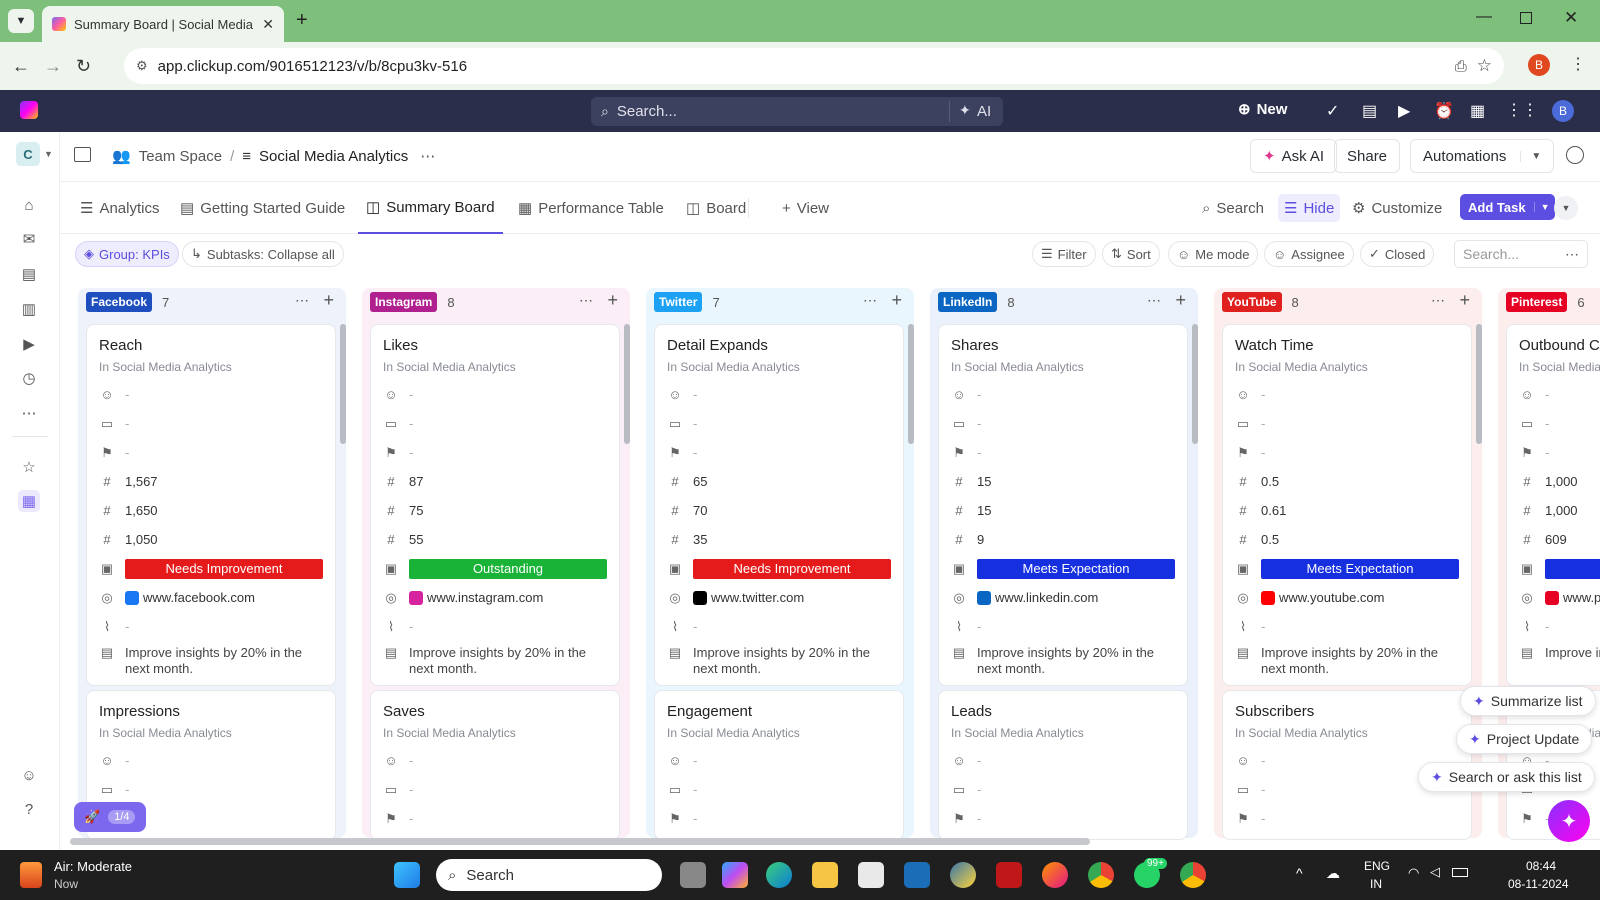 The height and width of the screenshot is (900, 1600). Describe the element at coordinates (1559, 568) in the screenshot. I see `status-field: ▣ Me` at that location.